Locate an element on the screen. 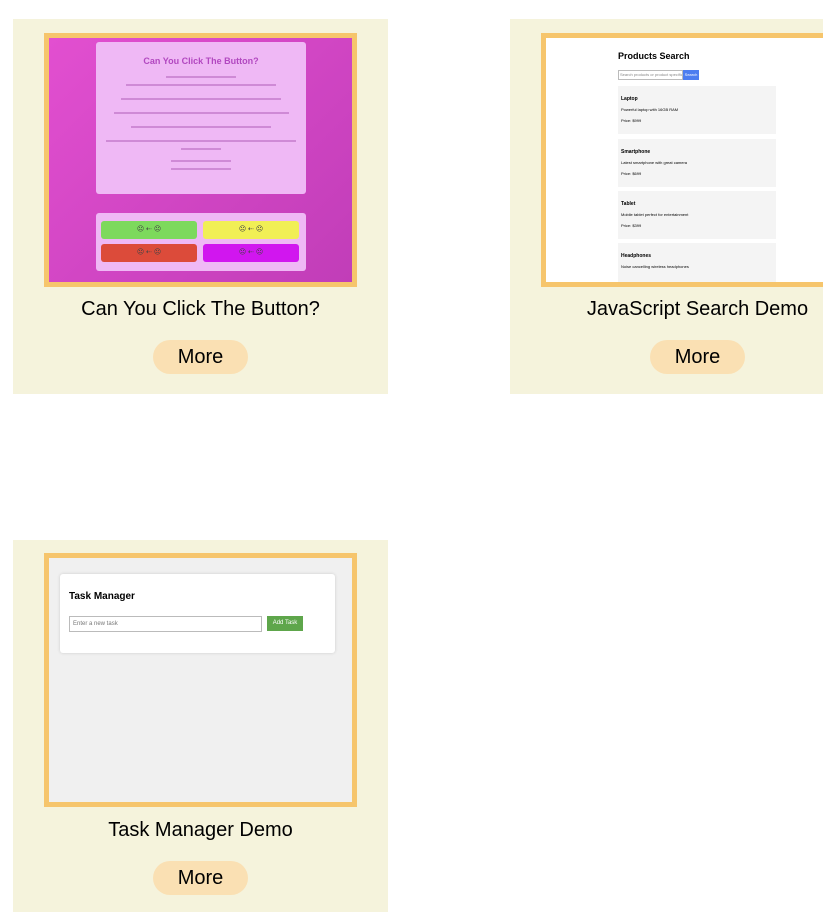 Image resolution: width=823 pixels, height=912 pixels. product-description: Powerful laptop with 16GB RAM is located at coordinates (650, 109).